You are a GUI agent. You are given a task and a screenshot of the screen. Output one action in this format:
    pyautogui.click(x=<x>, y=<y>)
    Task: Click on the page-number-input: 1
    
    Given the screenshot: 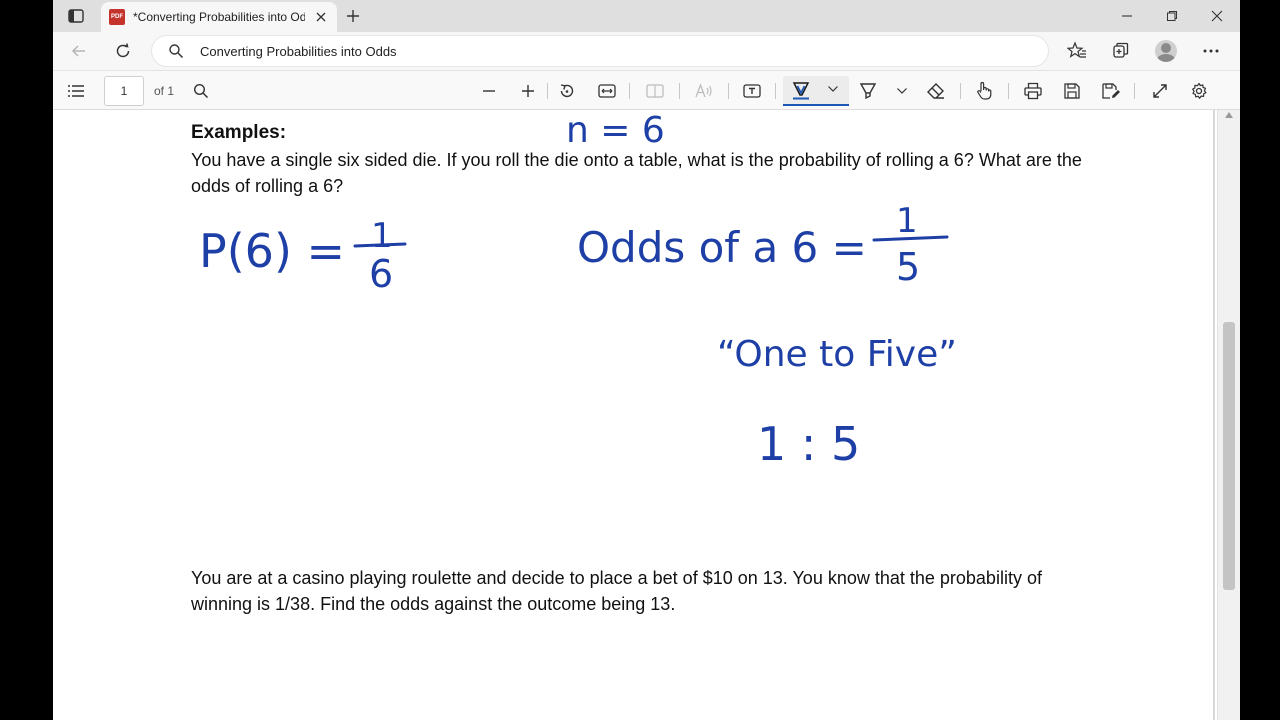 What is the action you would take?
    pyautogui.click(x=124, y=91)
    